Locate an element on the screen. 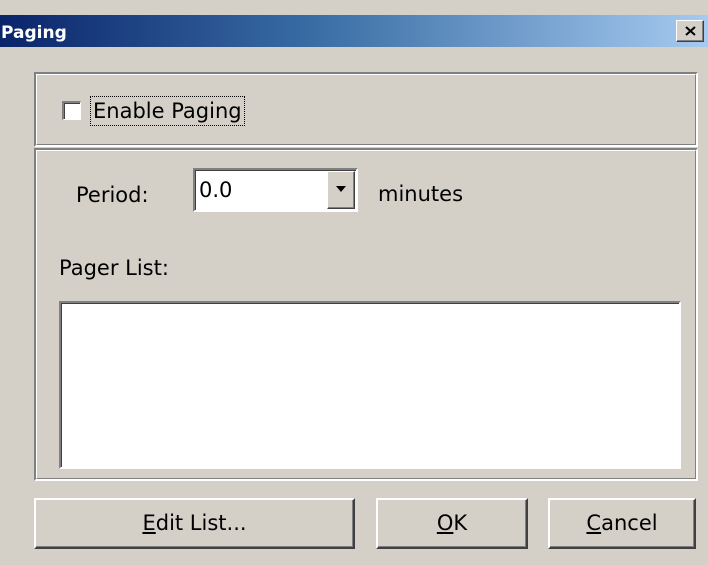  close-button is located at coordinates (690, 31).